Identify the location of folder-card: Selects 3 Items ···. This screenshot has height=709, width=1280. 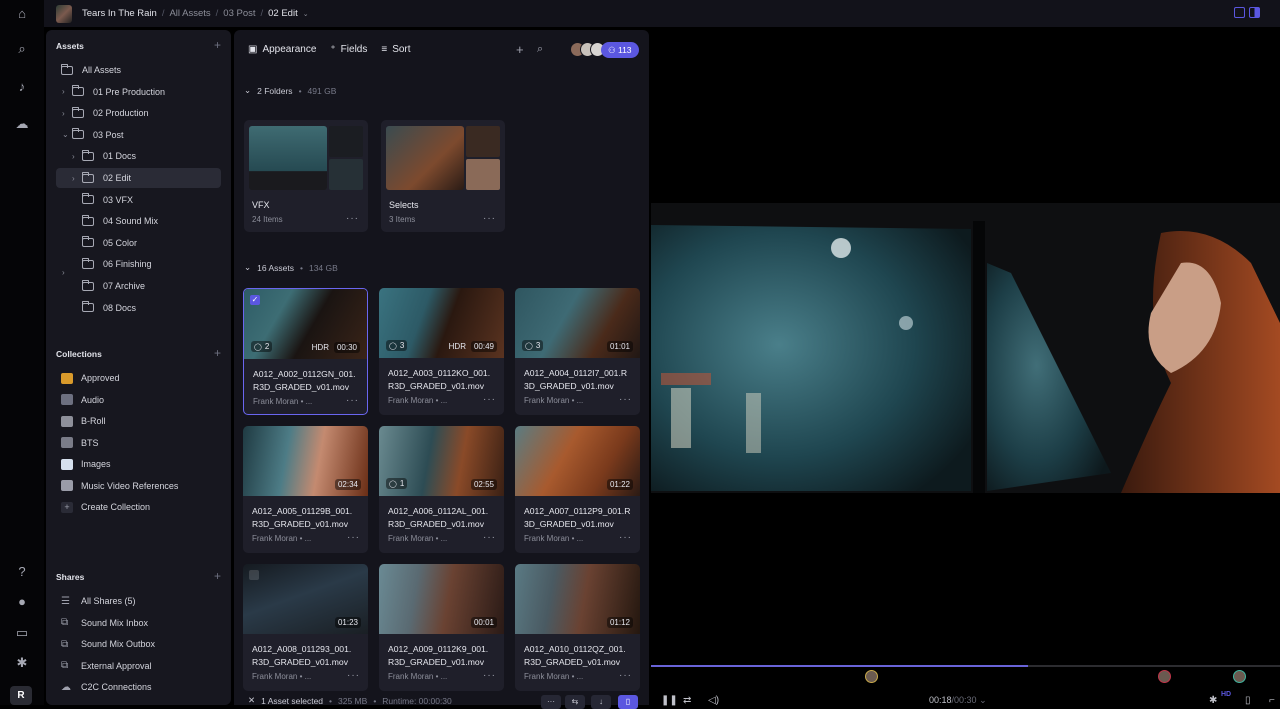
(443, 176).